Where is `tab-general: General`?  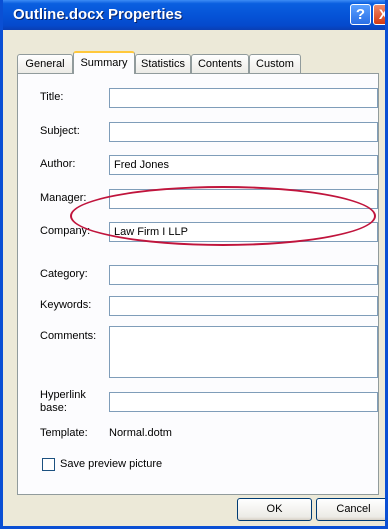
tab-general: General is located at coordinates (45, 63).